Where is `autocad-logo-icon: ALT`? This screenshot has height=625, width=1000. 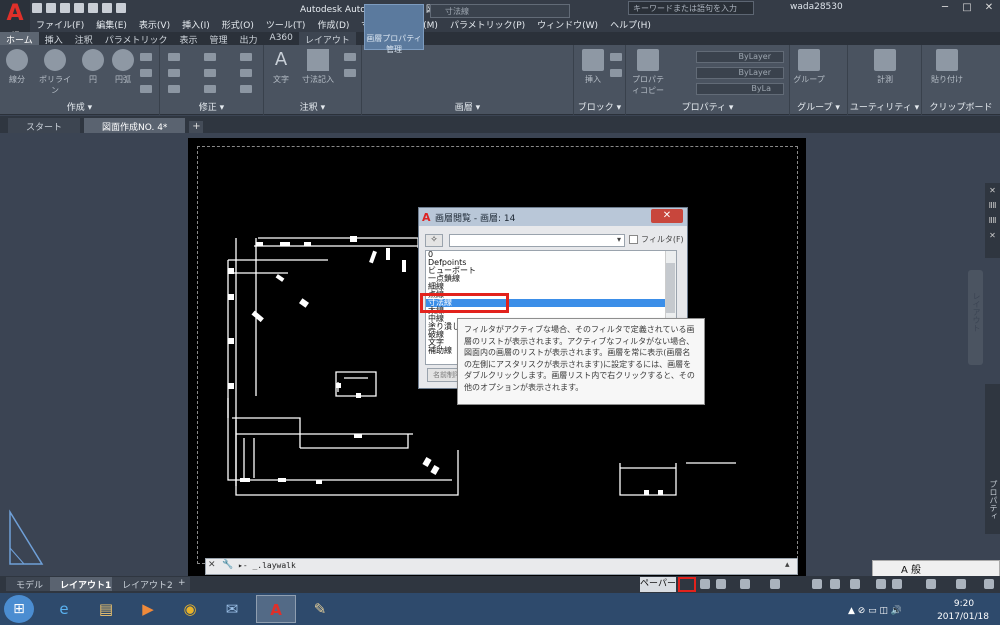
autocad-logo-icon: ALT is located at coordinates (15, 19).